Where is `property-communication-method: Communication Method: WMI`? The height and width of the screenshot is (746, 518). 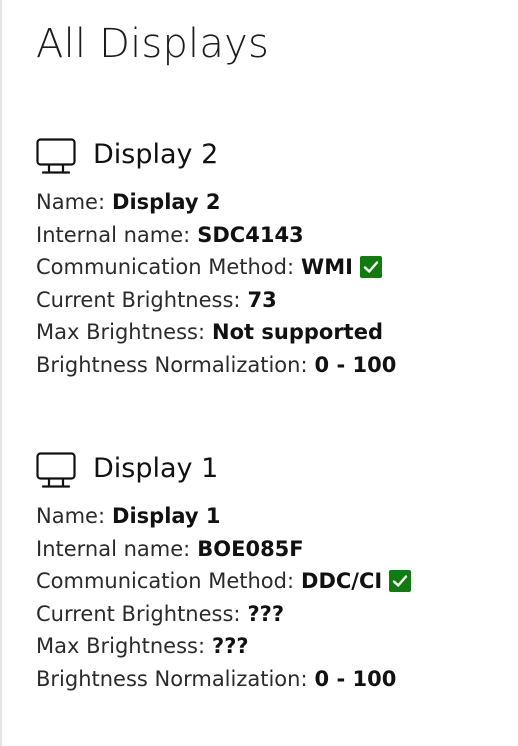
property-communication-method: Communication Method: WMI is located at coordinates (216, 267).